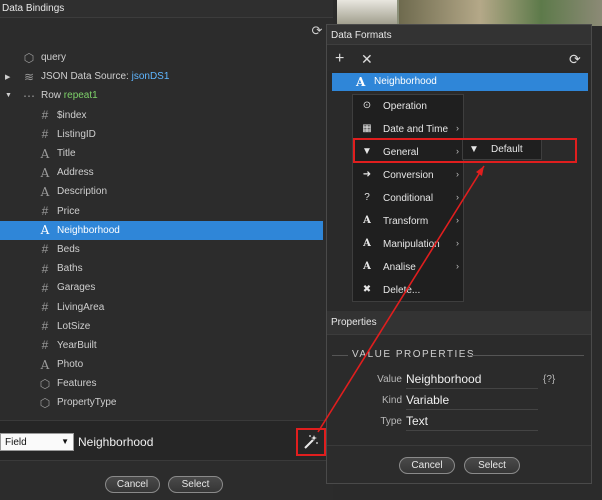 The height and width of the screenshot is (500, 602). I want to click on operation-icon: ⊙, so click(367, 105).